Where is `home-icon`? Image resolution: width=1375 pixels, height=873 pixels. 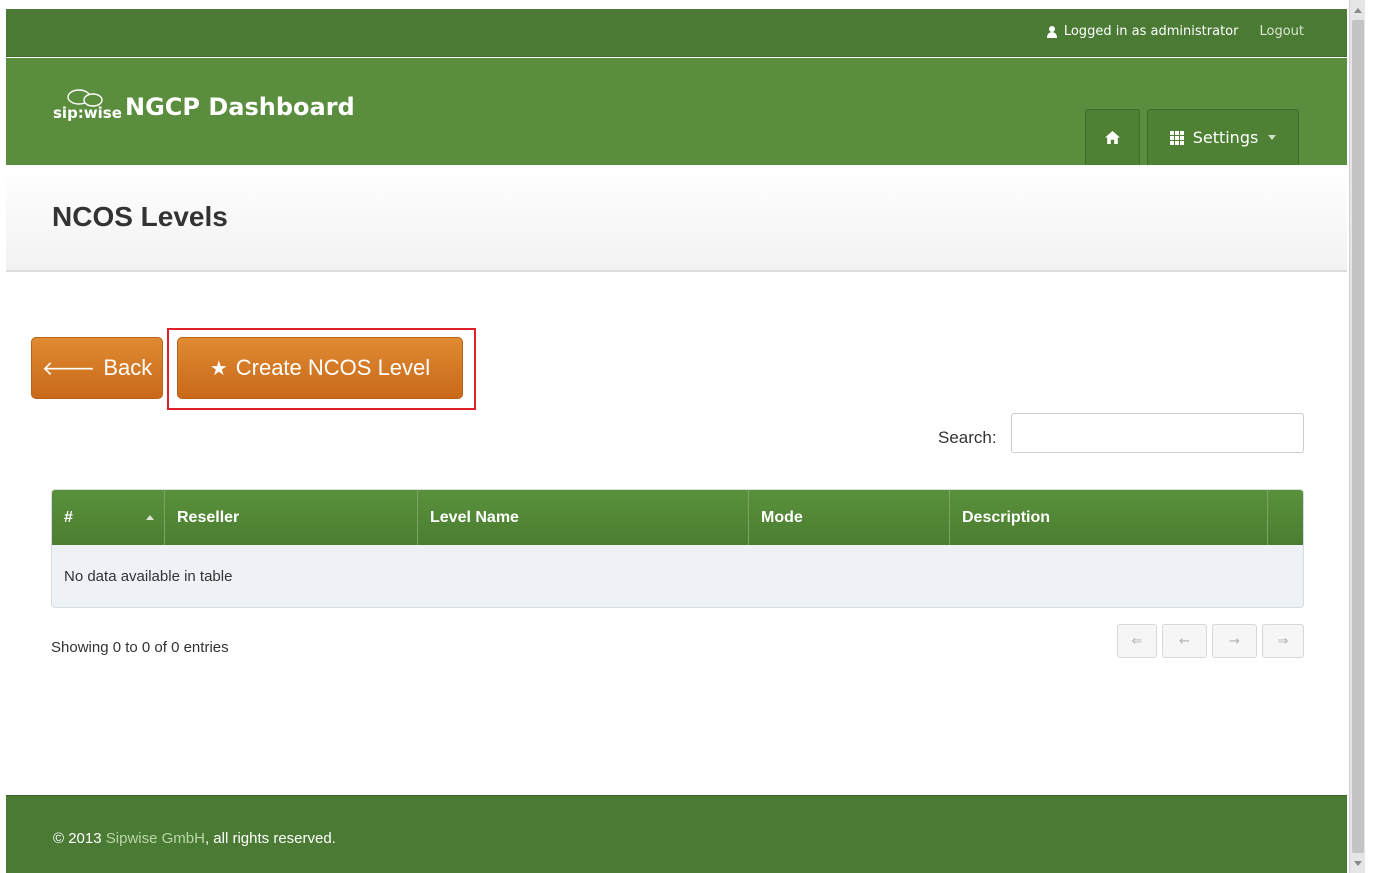
home-icon is located at coordinates (1112, 137).